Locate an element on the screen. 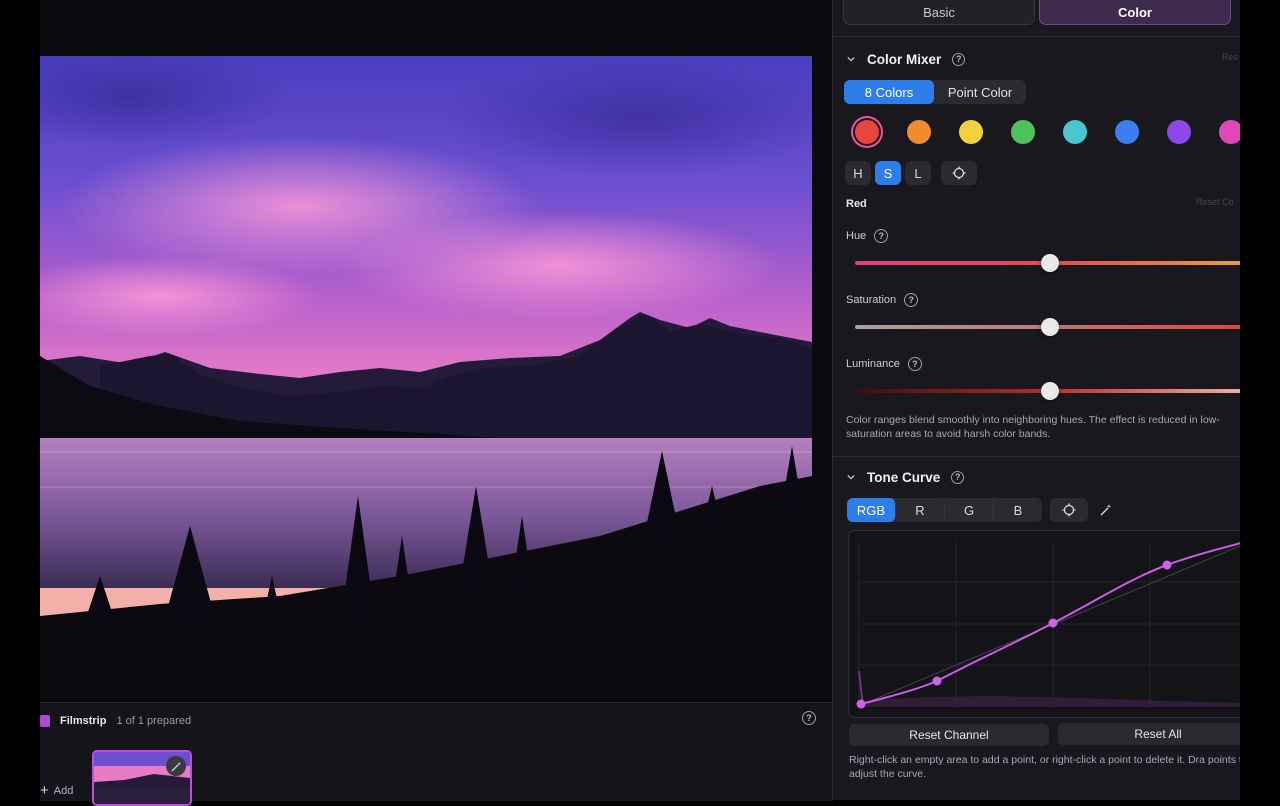  mode-point-color: Point Color is located at coordinates (980, 92).